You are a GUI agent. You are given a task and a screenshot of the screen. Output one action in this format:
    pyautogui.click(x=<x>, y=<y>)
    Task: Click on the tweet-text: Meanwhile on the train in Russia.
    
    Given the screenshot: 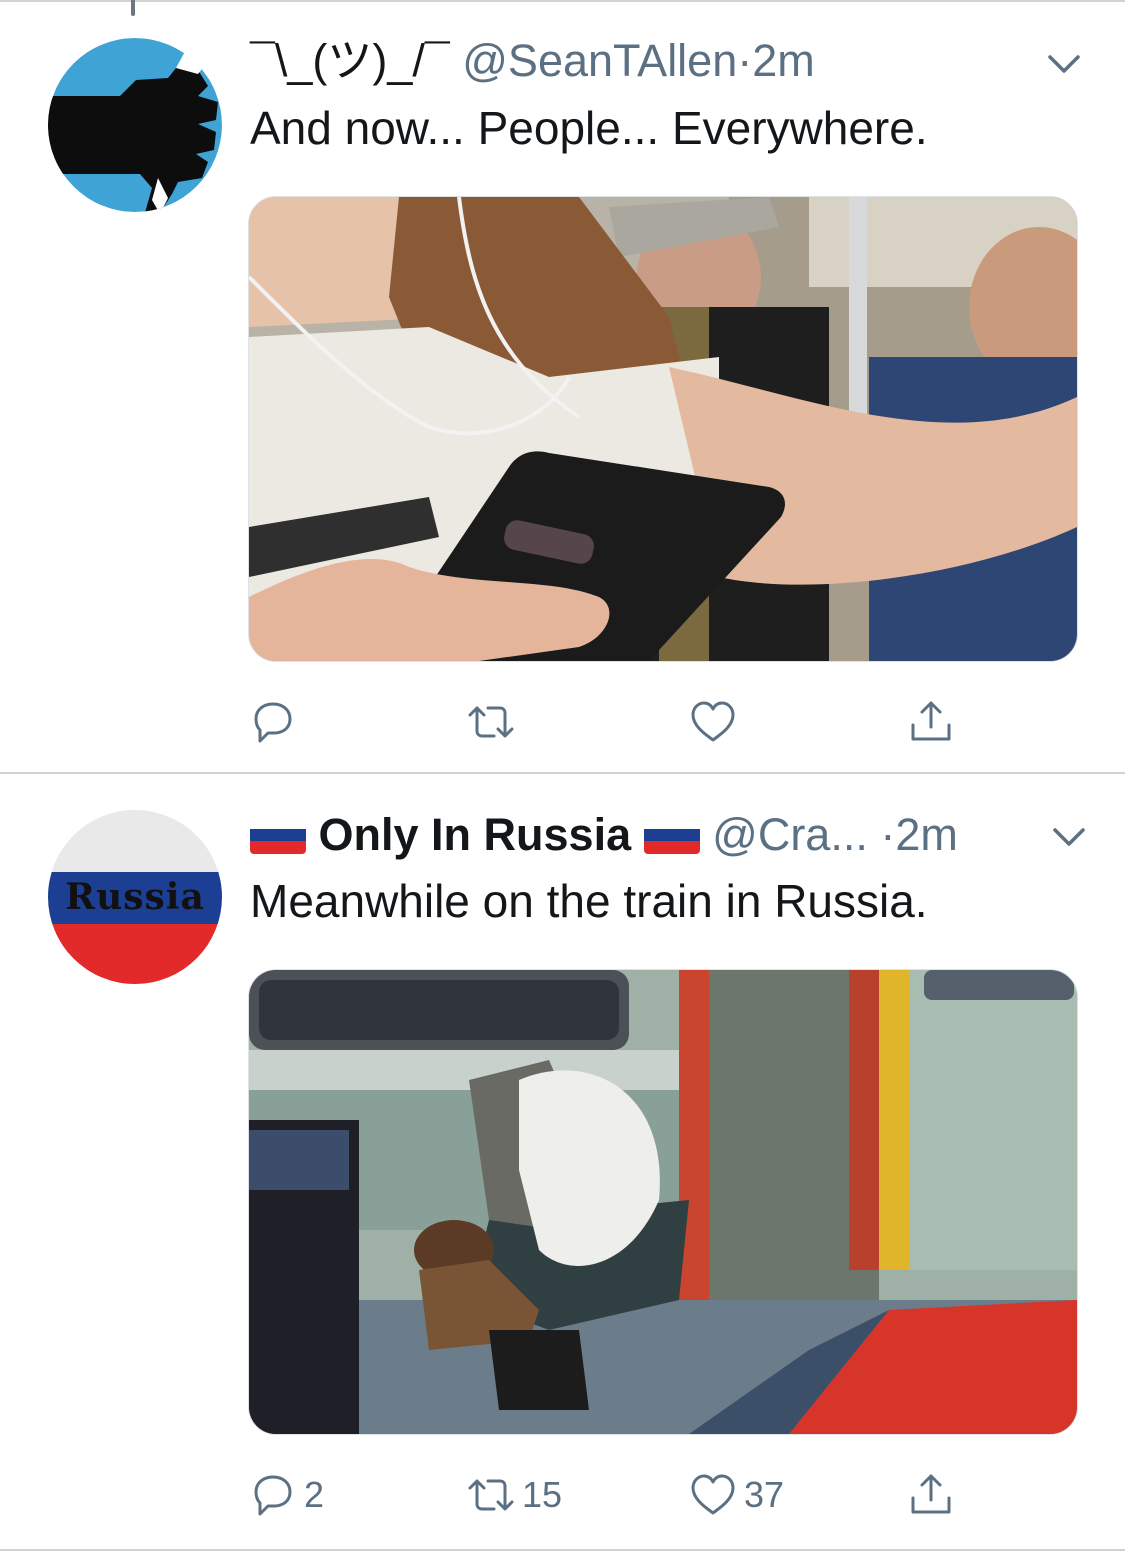 What is the action you would take?
    pyautogui.click(x=589, y=901)
    